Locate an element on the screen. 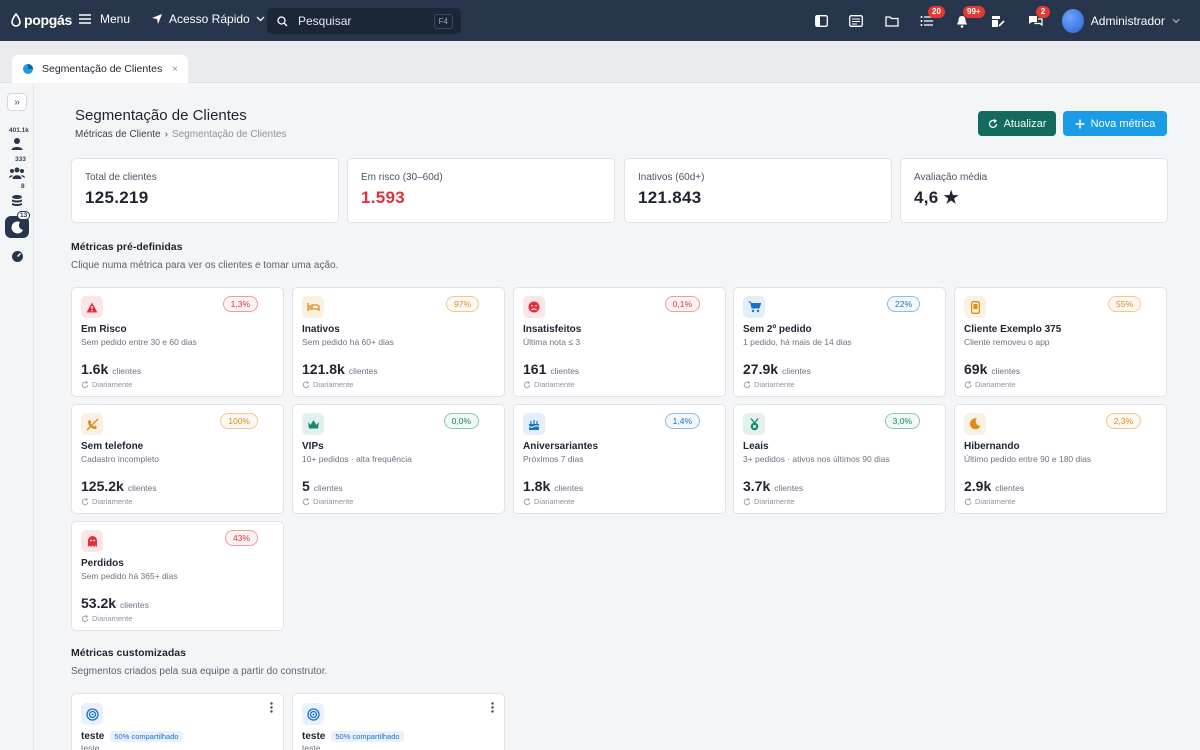 The height and width of the screenshot is (750, 1200). menu-button: Menu is located at coordinates (104, 19).